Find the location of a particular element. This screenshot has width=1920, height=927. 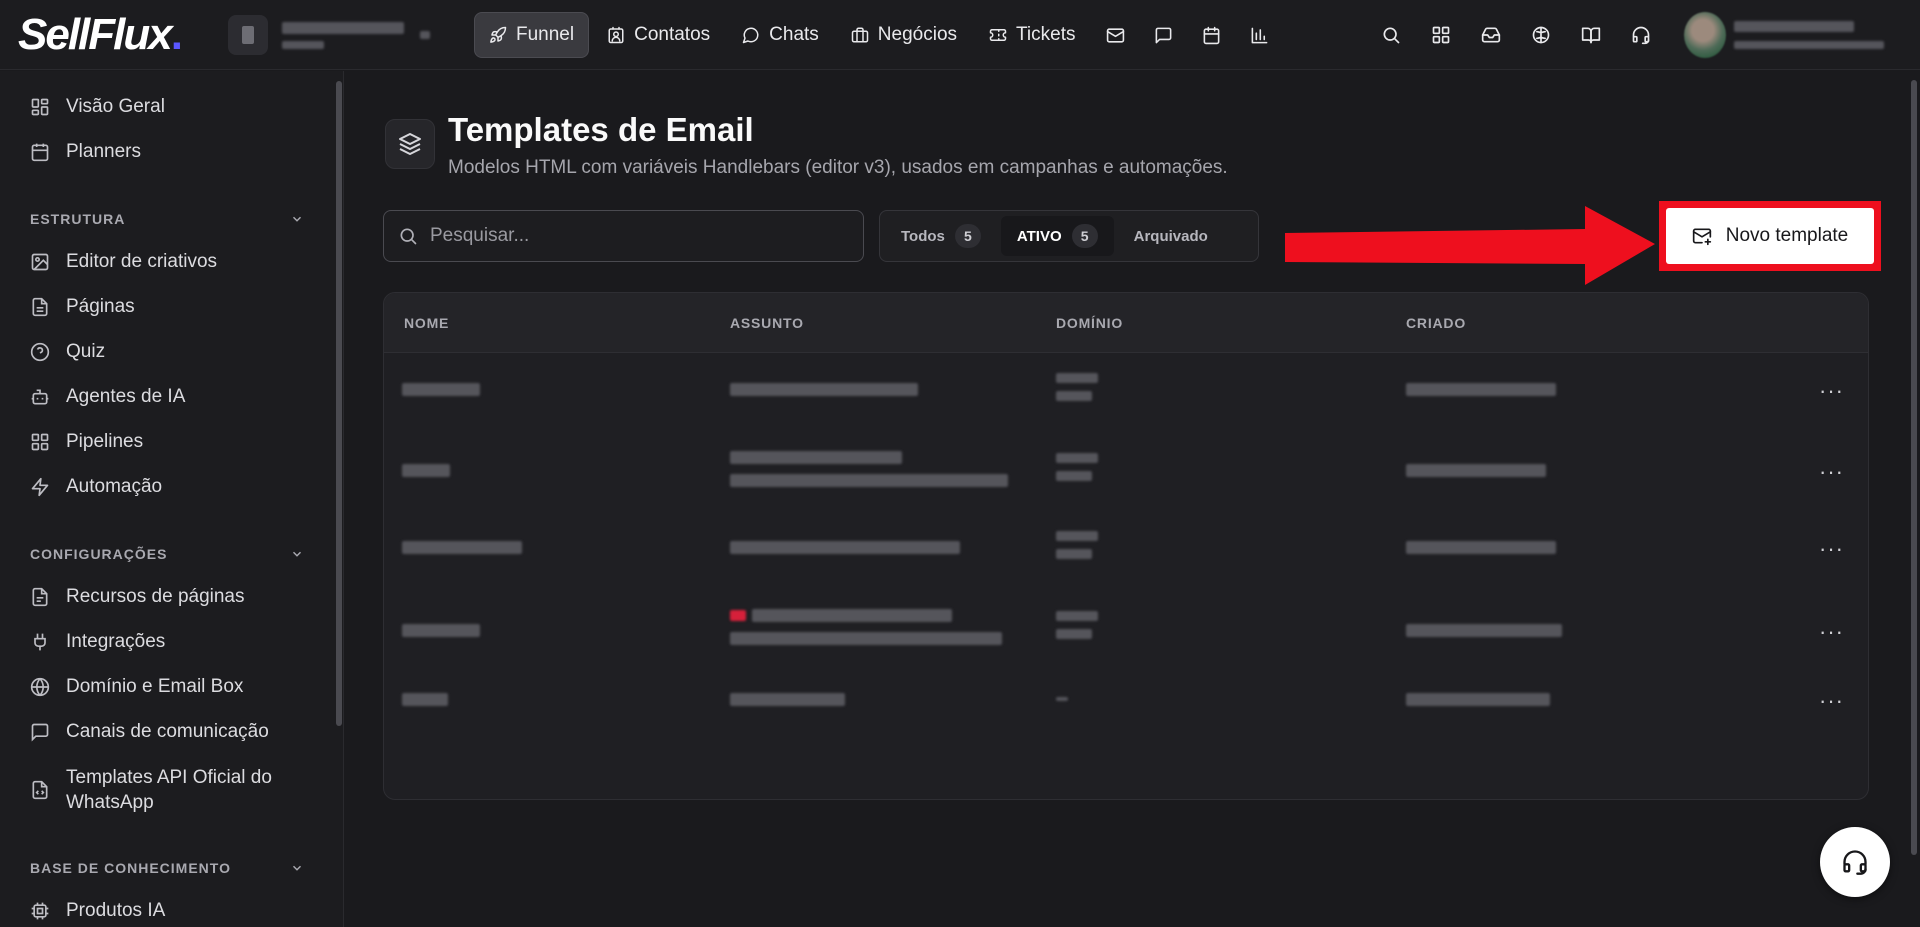

sidebar-item-label: Produtos IA is located at coordinates (116, 910).